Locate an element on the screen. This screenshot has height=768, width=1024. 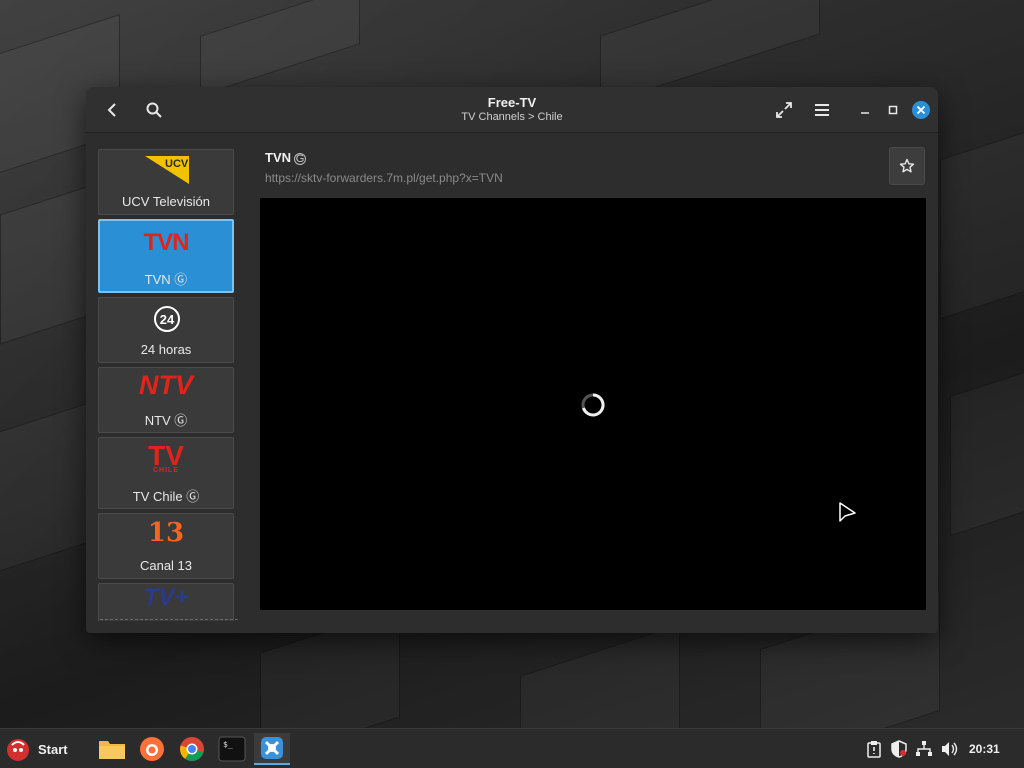
start-menu-icon is located at coordinates (18, 750).